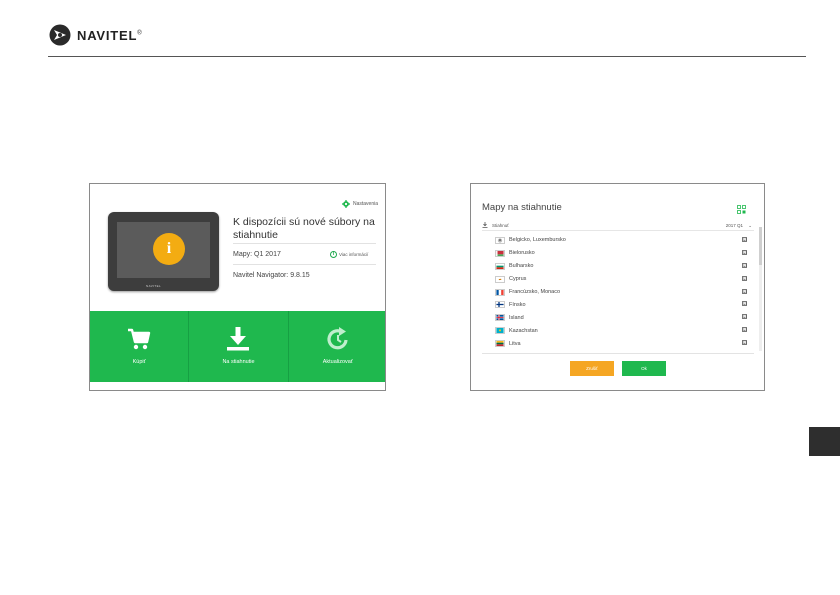  I want to click on header-rule, so click(427, 56).